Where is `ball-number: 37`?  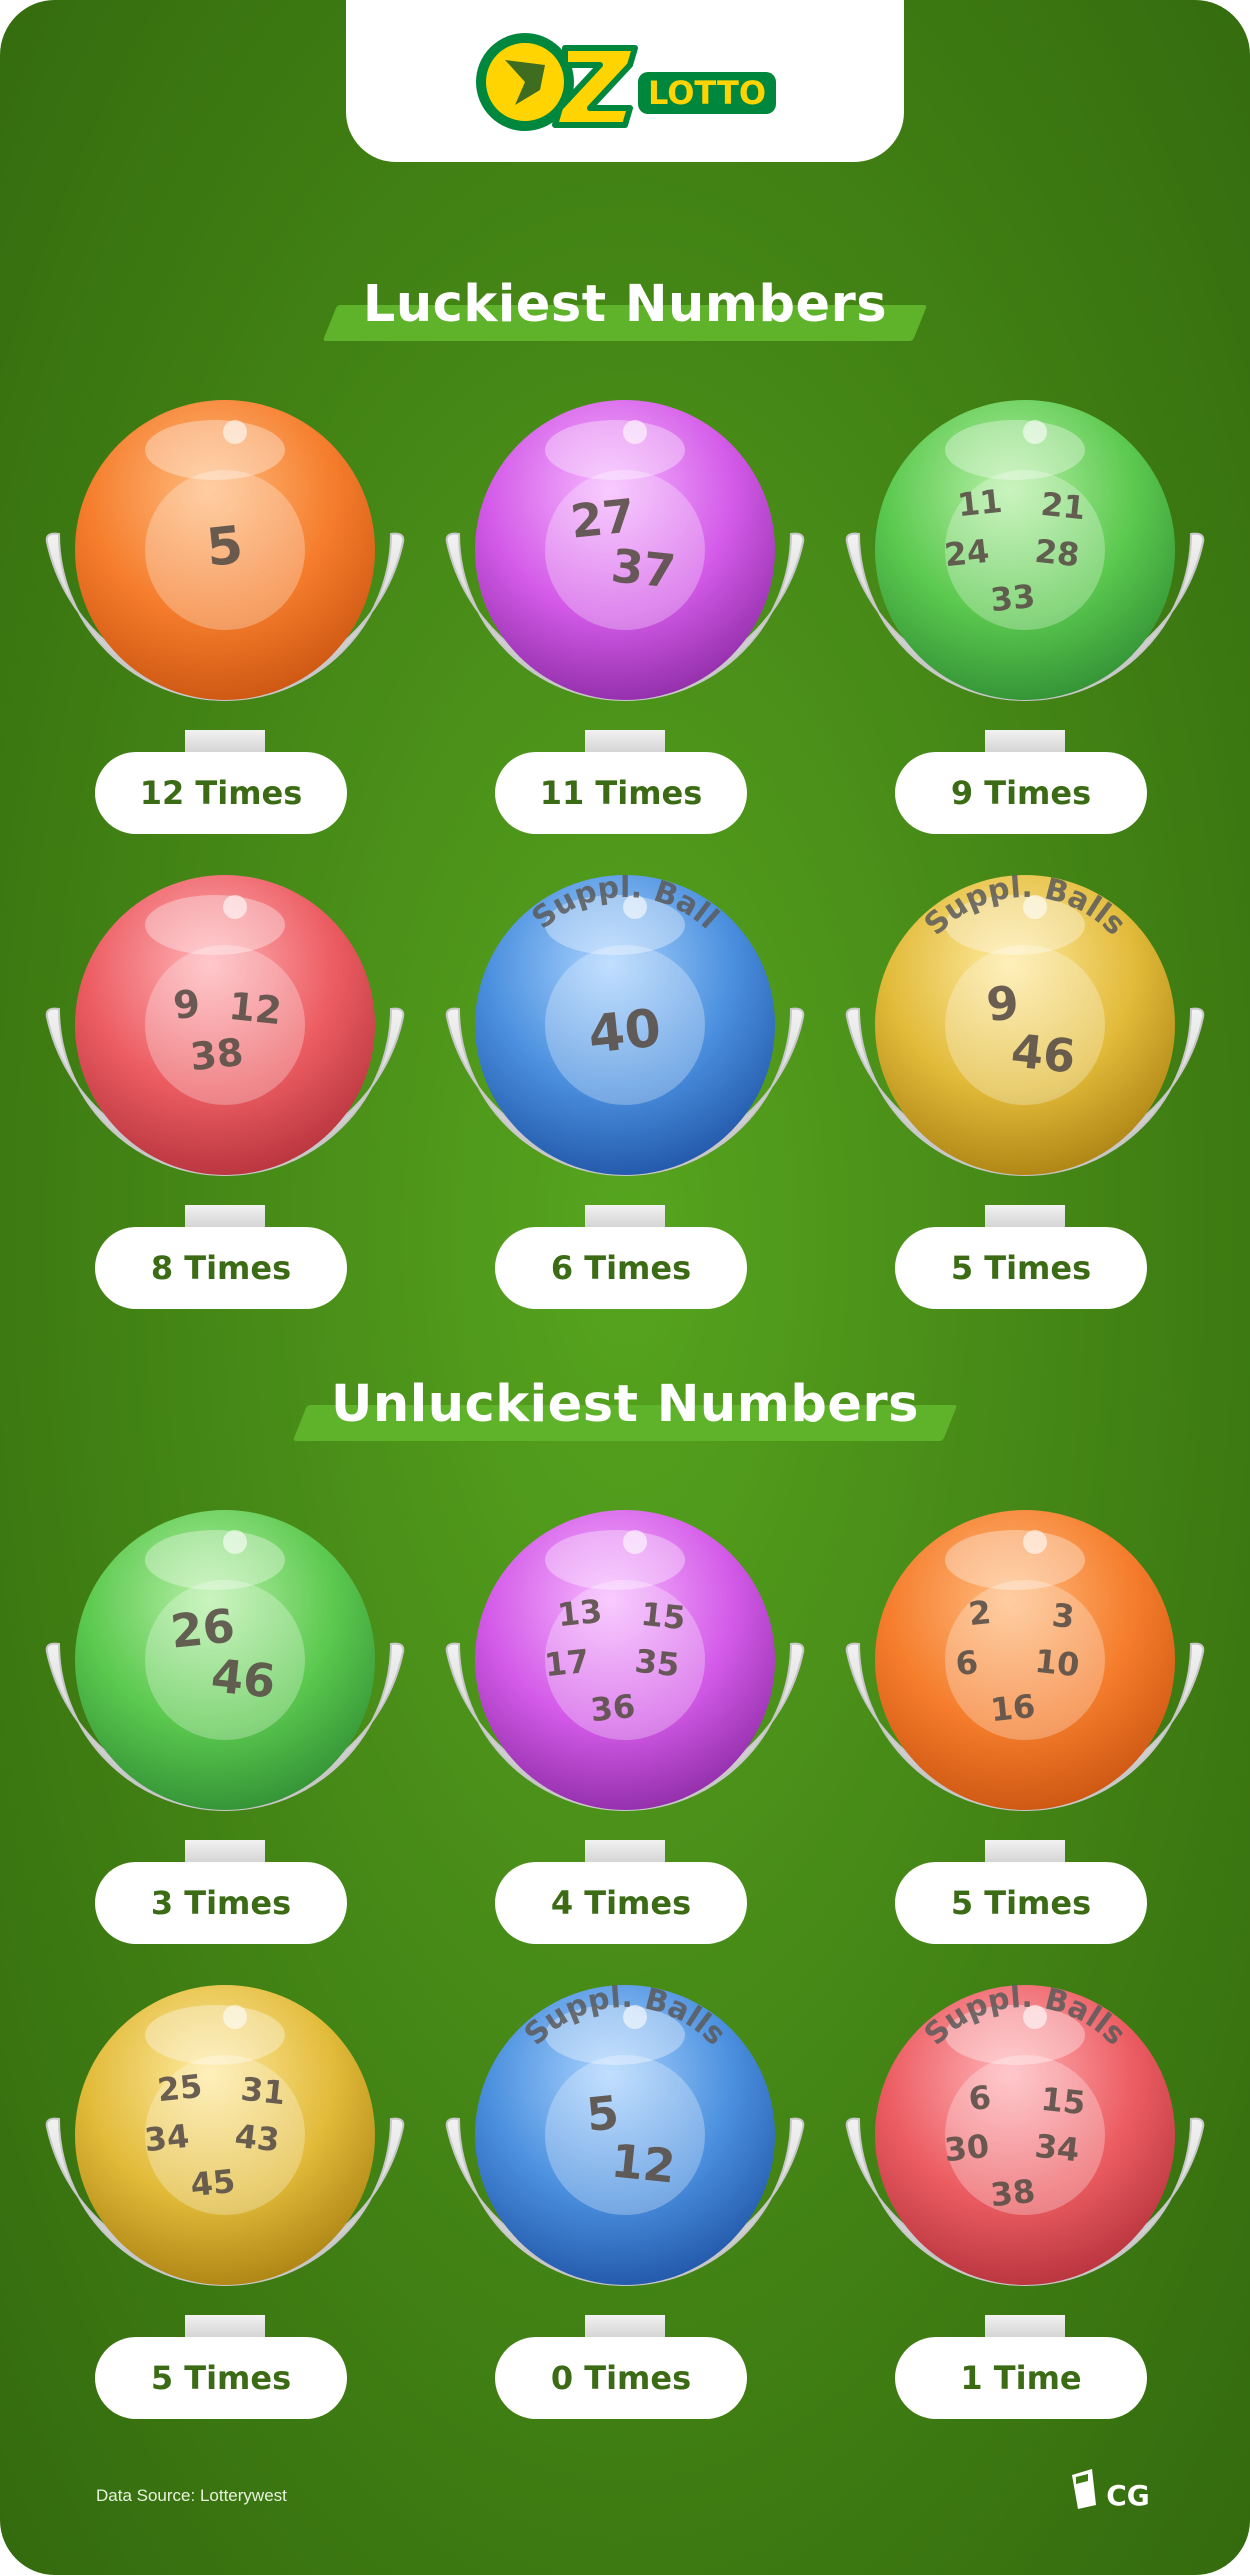 ball-number: 37 is located at coordinates (643, 568).